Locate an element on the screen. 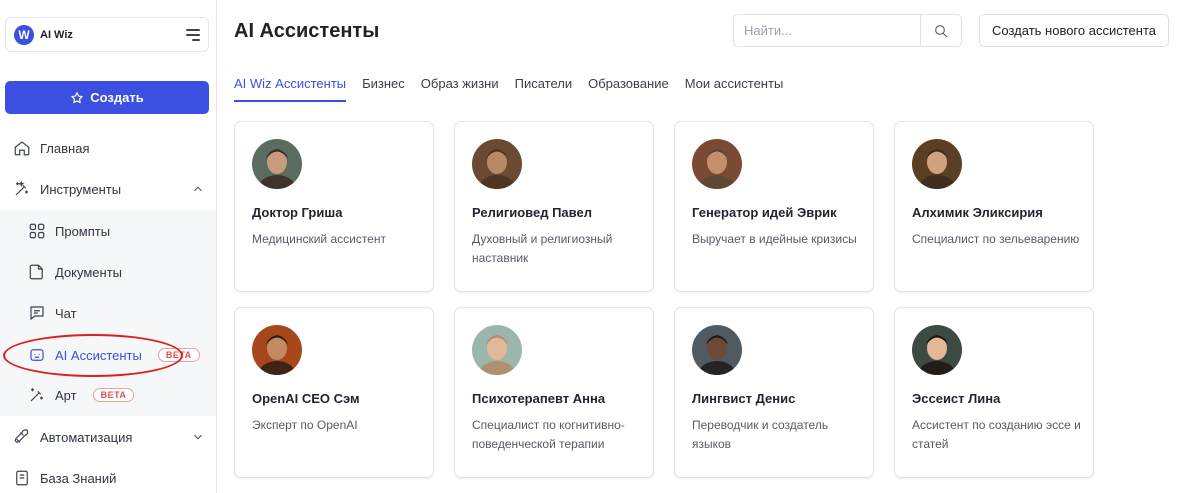  tab-0: AI Wiz Ассистенты is located at coordinates (290, 89).